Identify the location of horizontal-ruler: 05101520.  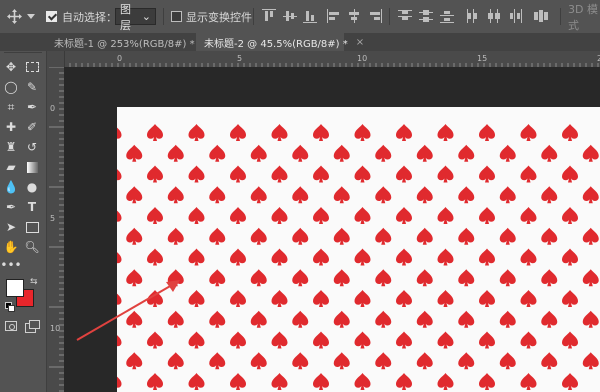
(332, 59).